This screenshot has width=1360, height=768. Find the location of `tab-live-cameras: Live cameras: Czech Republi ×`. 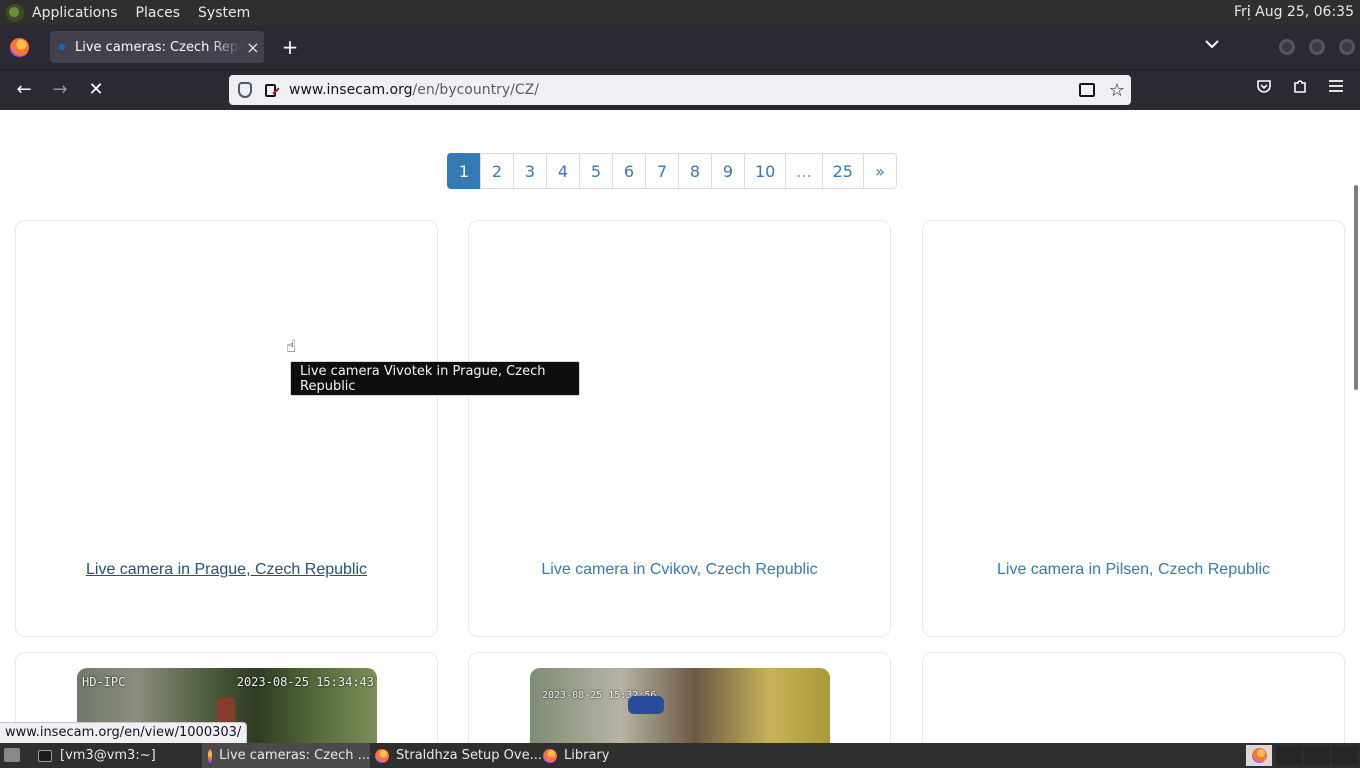

tab-live-cameras: Live cameras: Czech Republi × is located at coordinates (157, 47).